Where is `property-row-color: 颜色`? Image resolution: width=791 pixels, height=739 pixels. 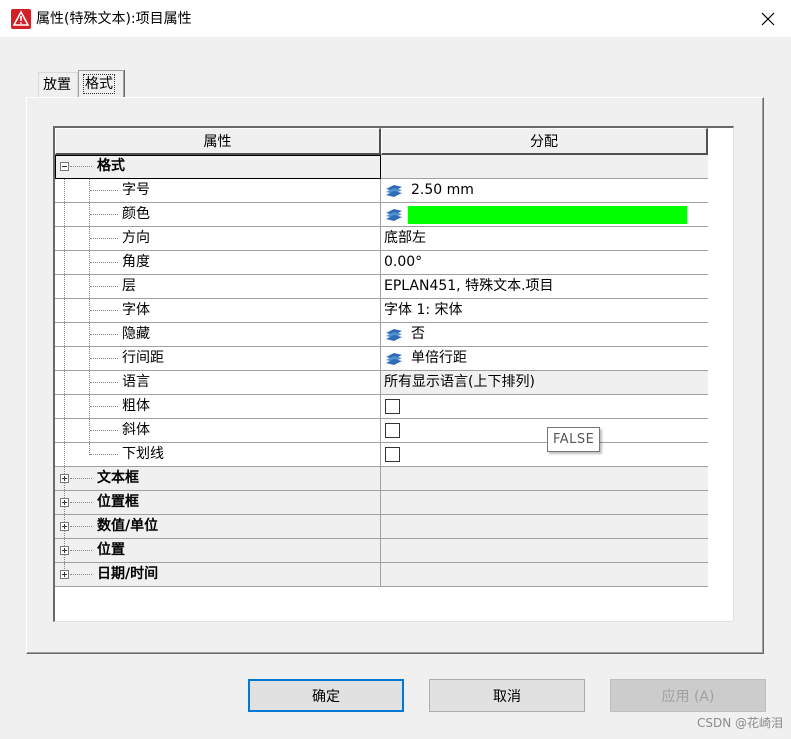
property-row-color: 颜色 is located at coordinates (381, 215).